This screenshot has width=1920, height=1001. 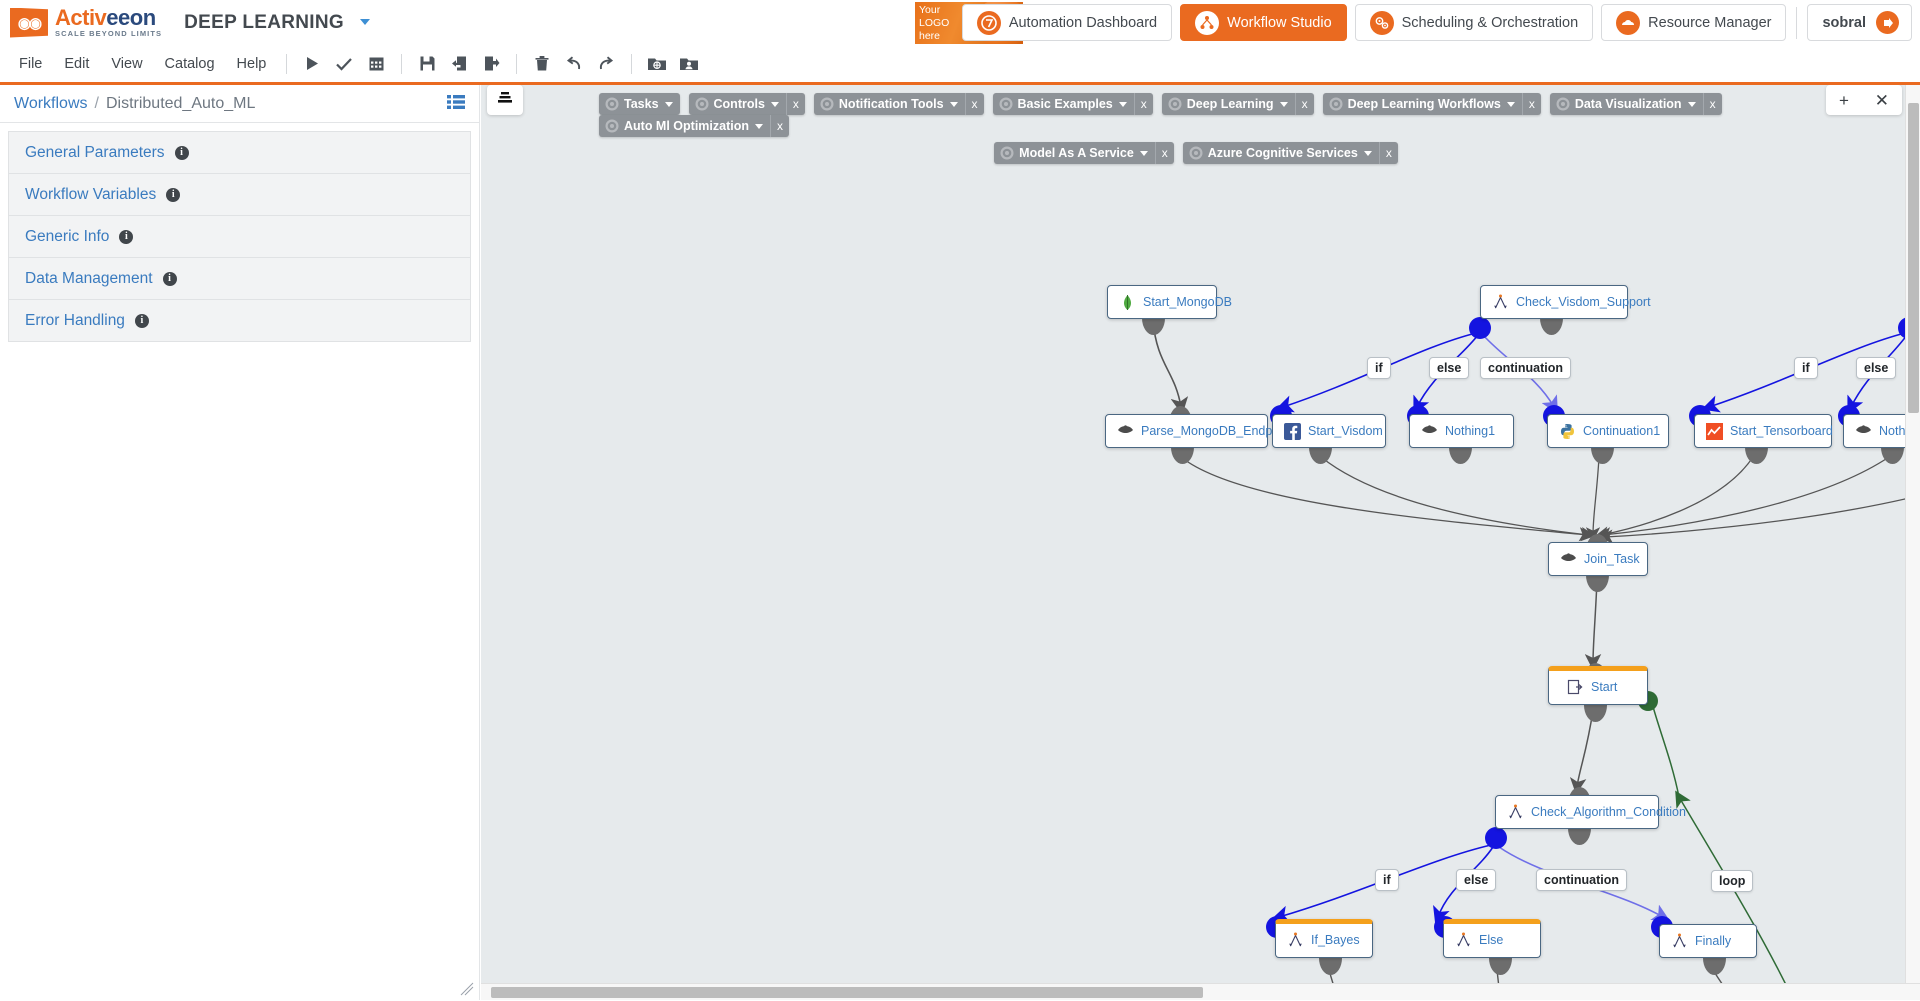 What do you see at coordinates (376, 64) in the screenshot?
I see `schedule-calendar-icon` at bounding box center [376, 64].